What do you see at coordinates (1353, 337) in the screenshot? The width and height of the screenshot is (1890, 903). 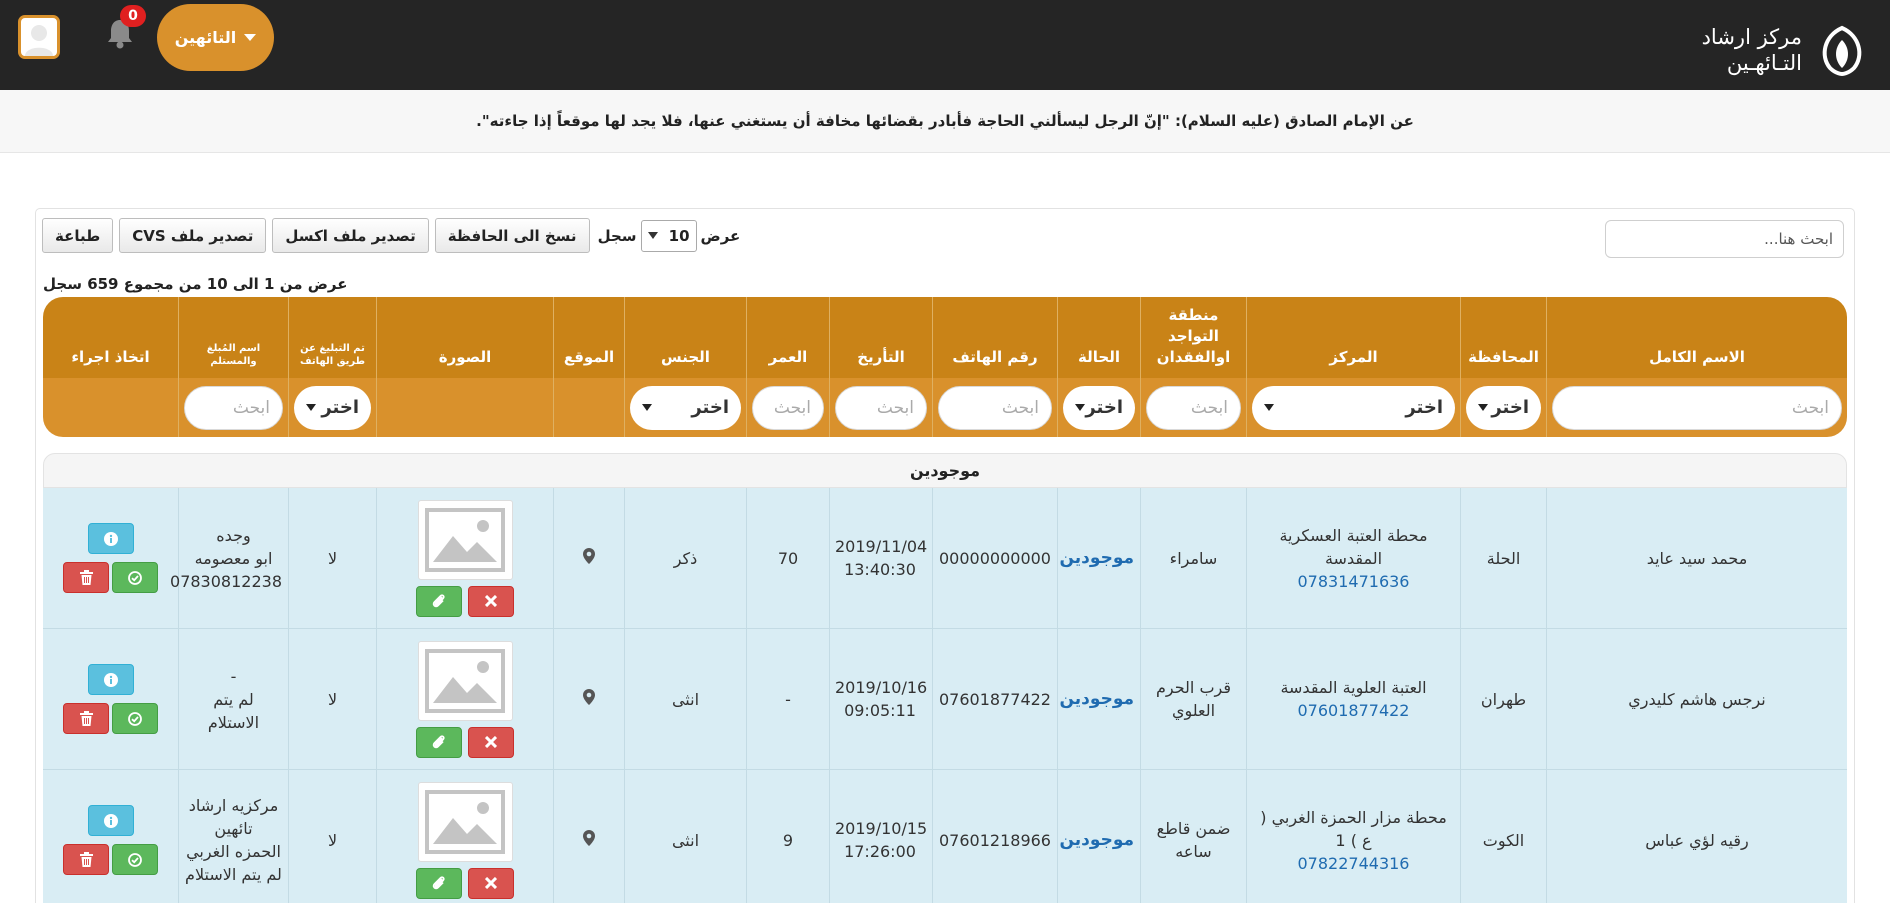 I see `col-center: المركز` at bounding box center [1353, 337].